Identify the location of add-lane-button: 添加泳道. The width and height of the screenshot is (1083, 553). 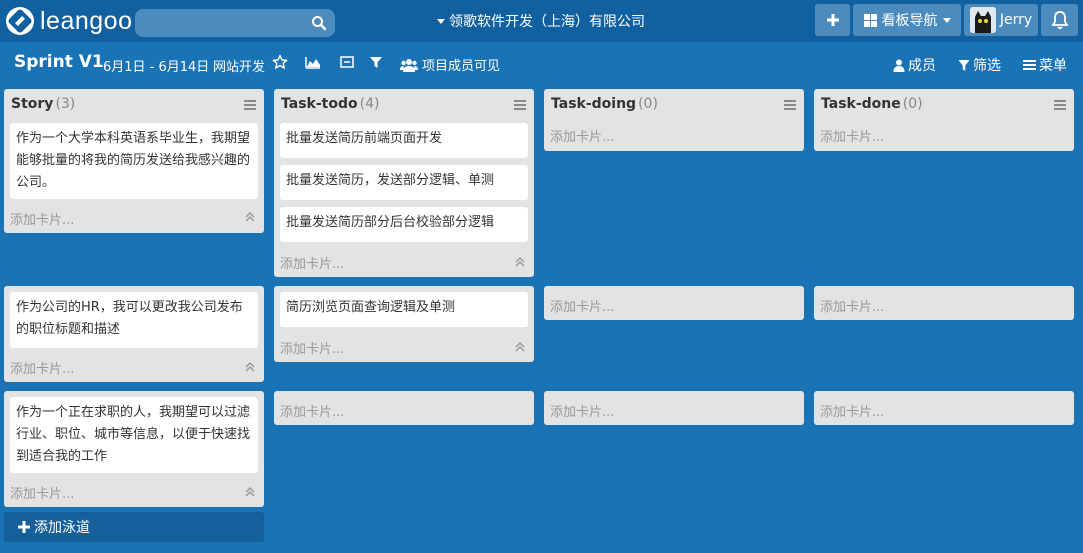
(134, 527).